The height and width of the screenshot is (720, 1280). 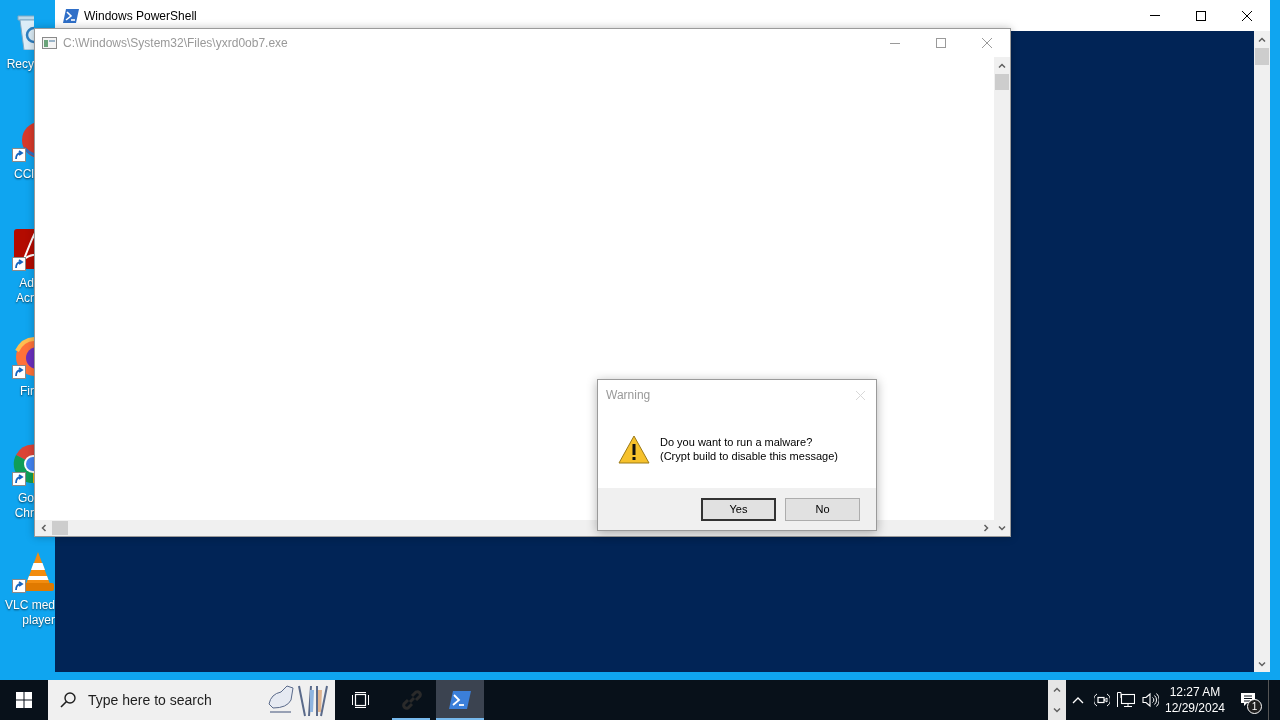 I want to click on taskbar-app-button, so click(x=460, y=700).